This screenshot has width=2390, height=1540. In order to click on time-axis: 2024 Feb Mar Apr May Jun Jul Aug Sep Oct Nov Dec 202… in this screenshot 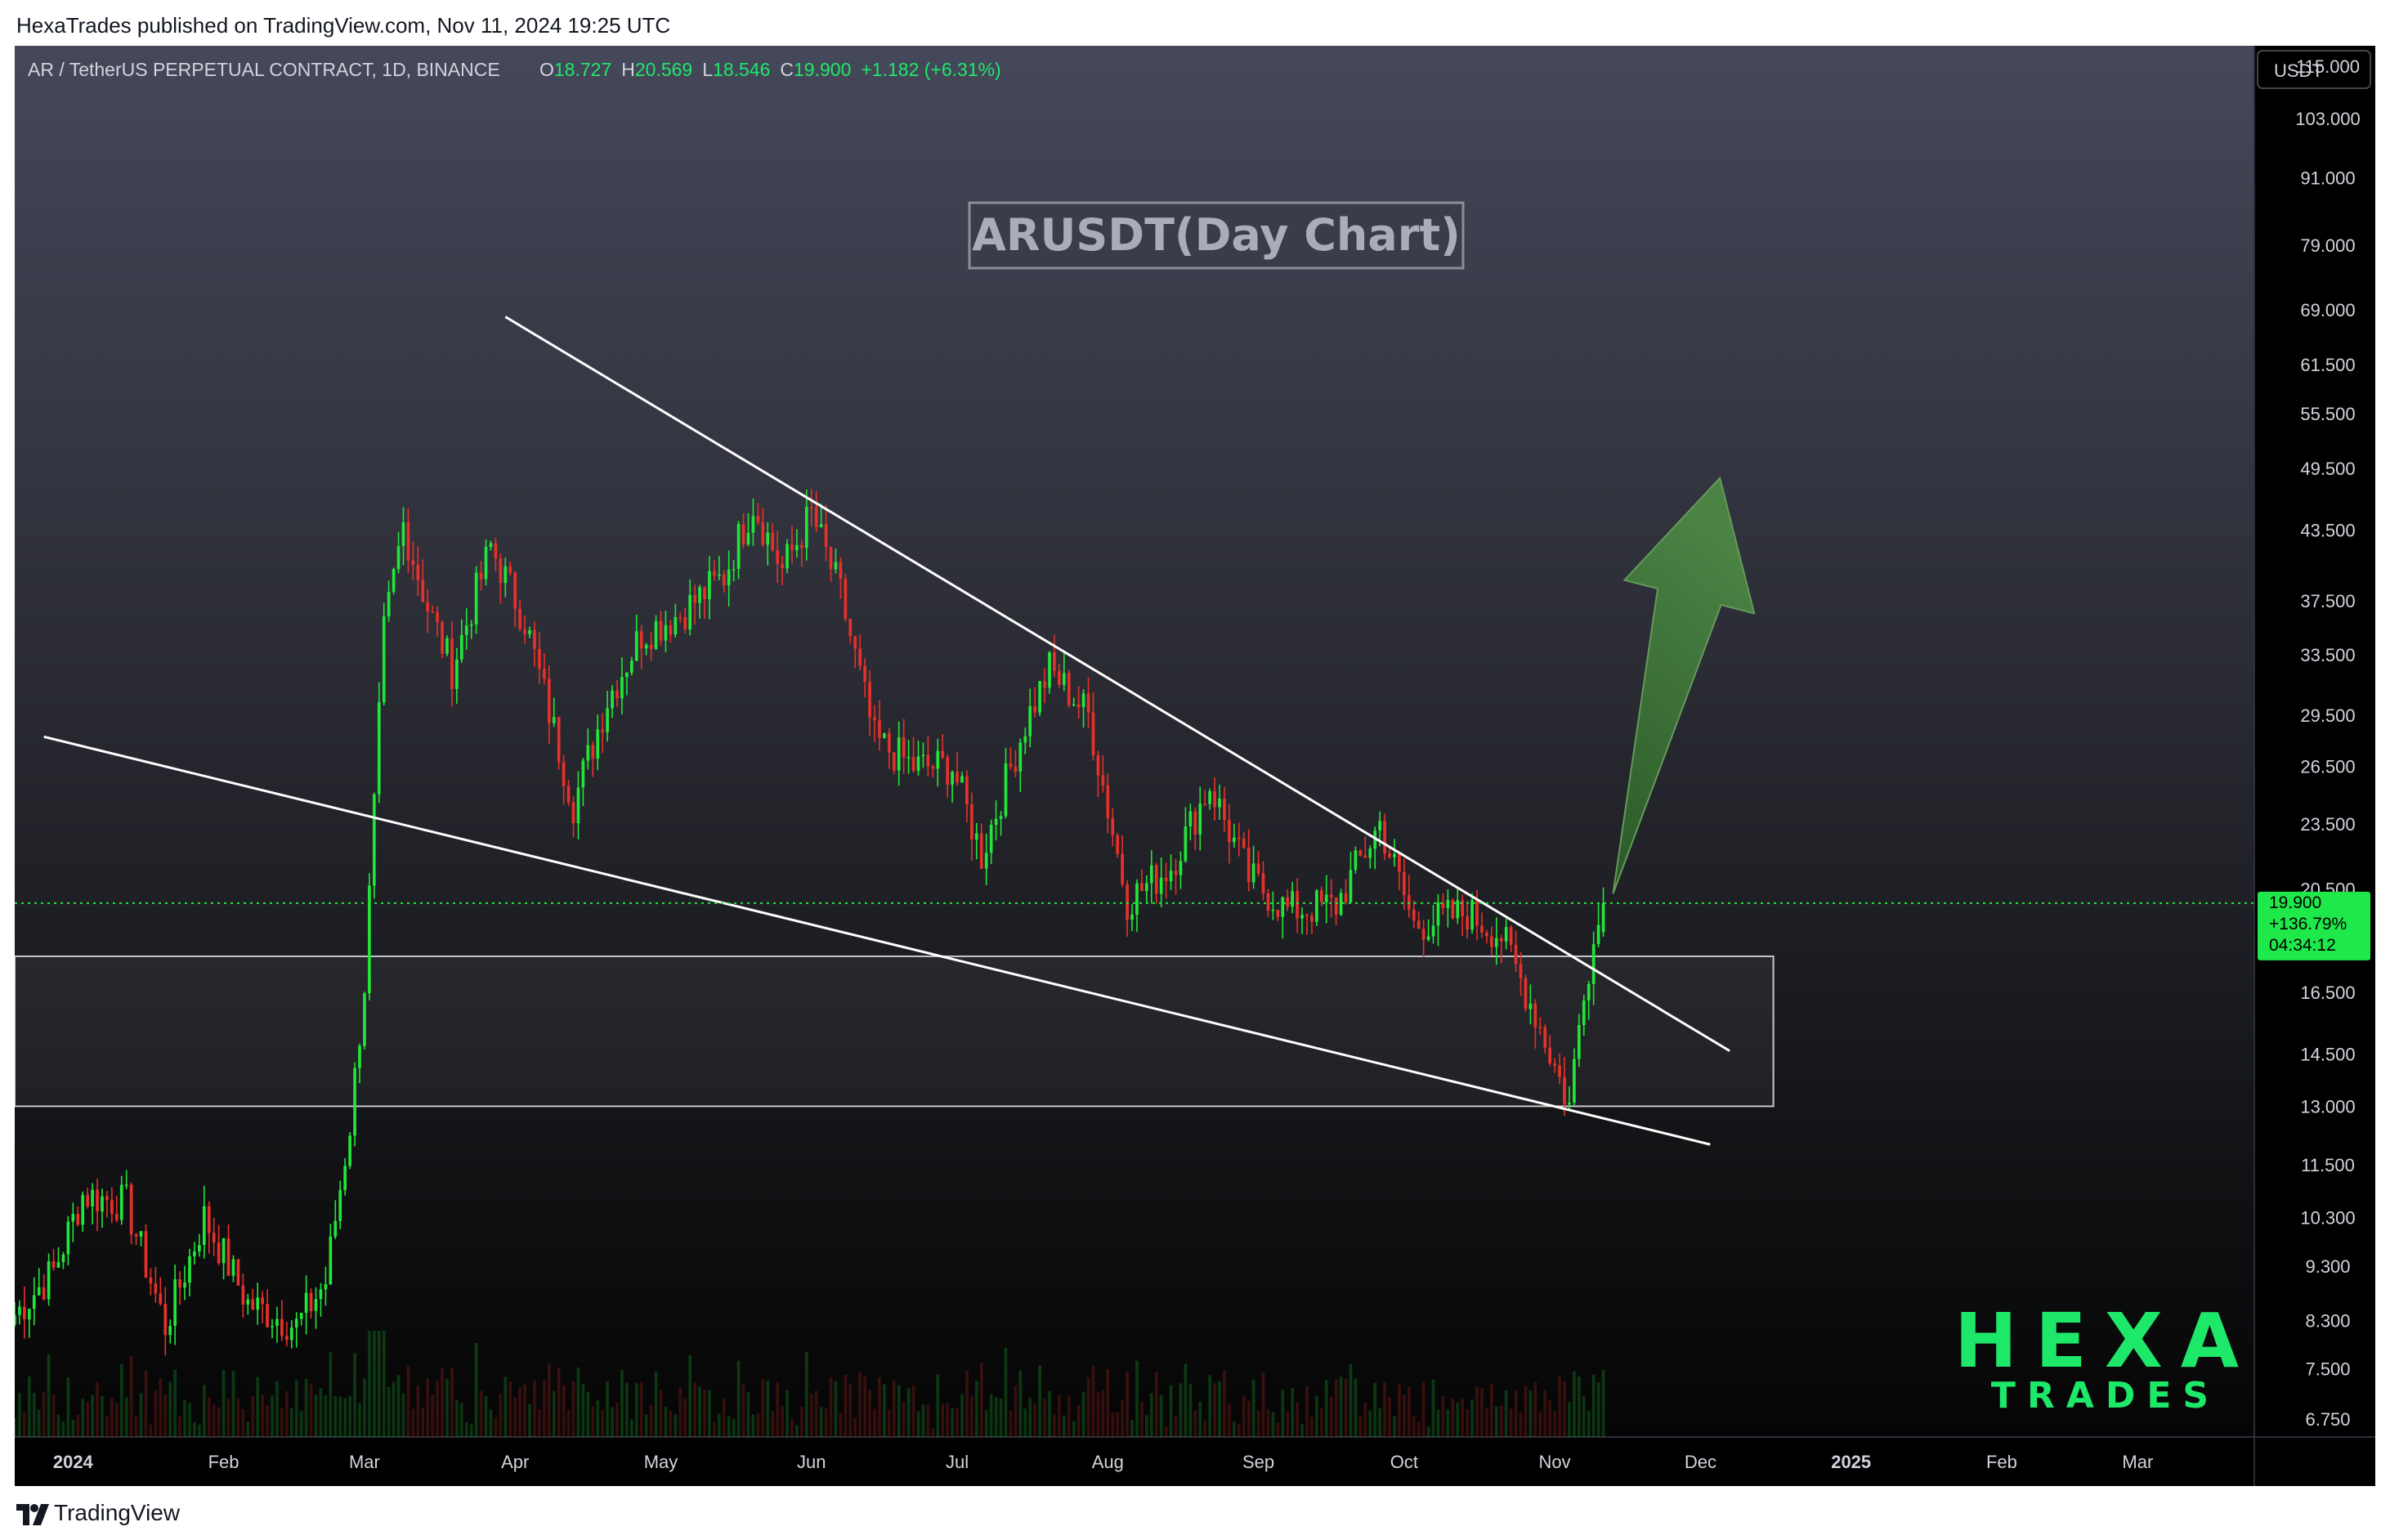, I will do `click(1103, 1462)`.